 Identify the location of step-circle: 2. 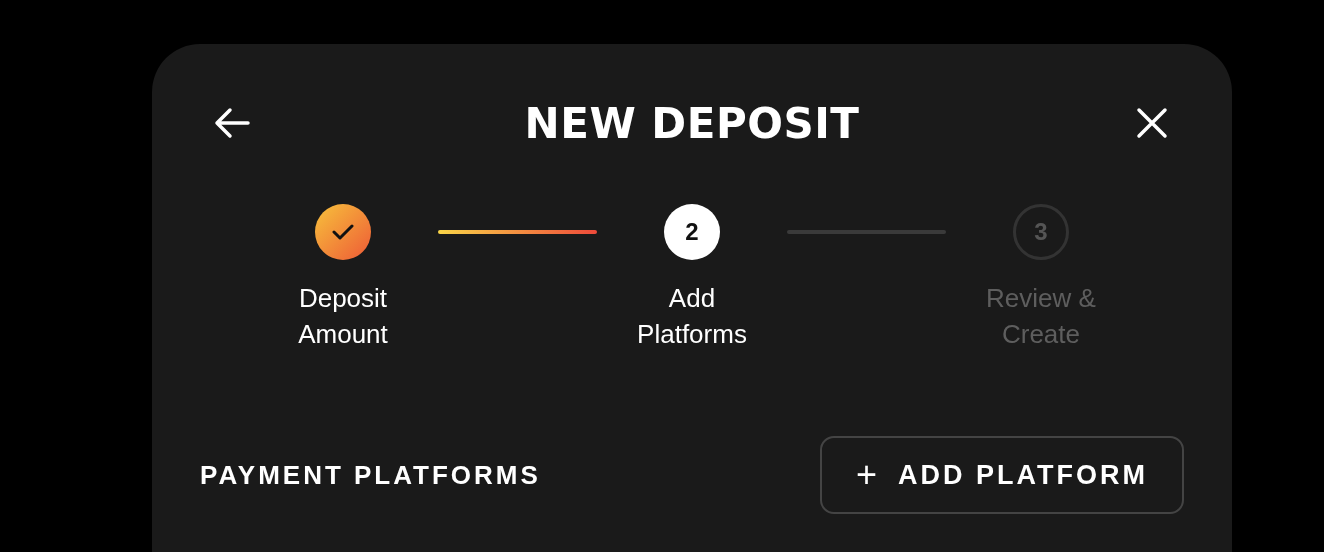
(692, 232).